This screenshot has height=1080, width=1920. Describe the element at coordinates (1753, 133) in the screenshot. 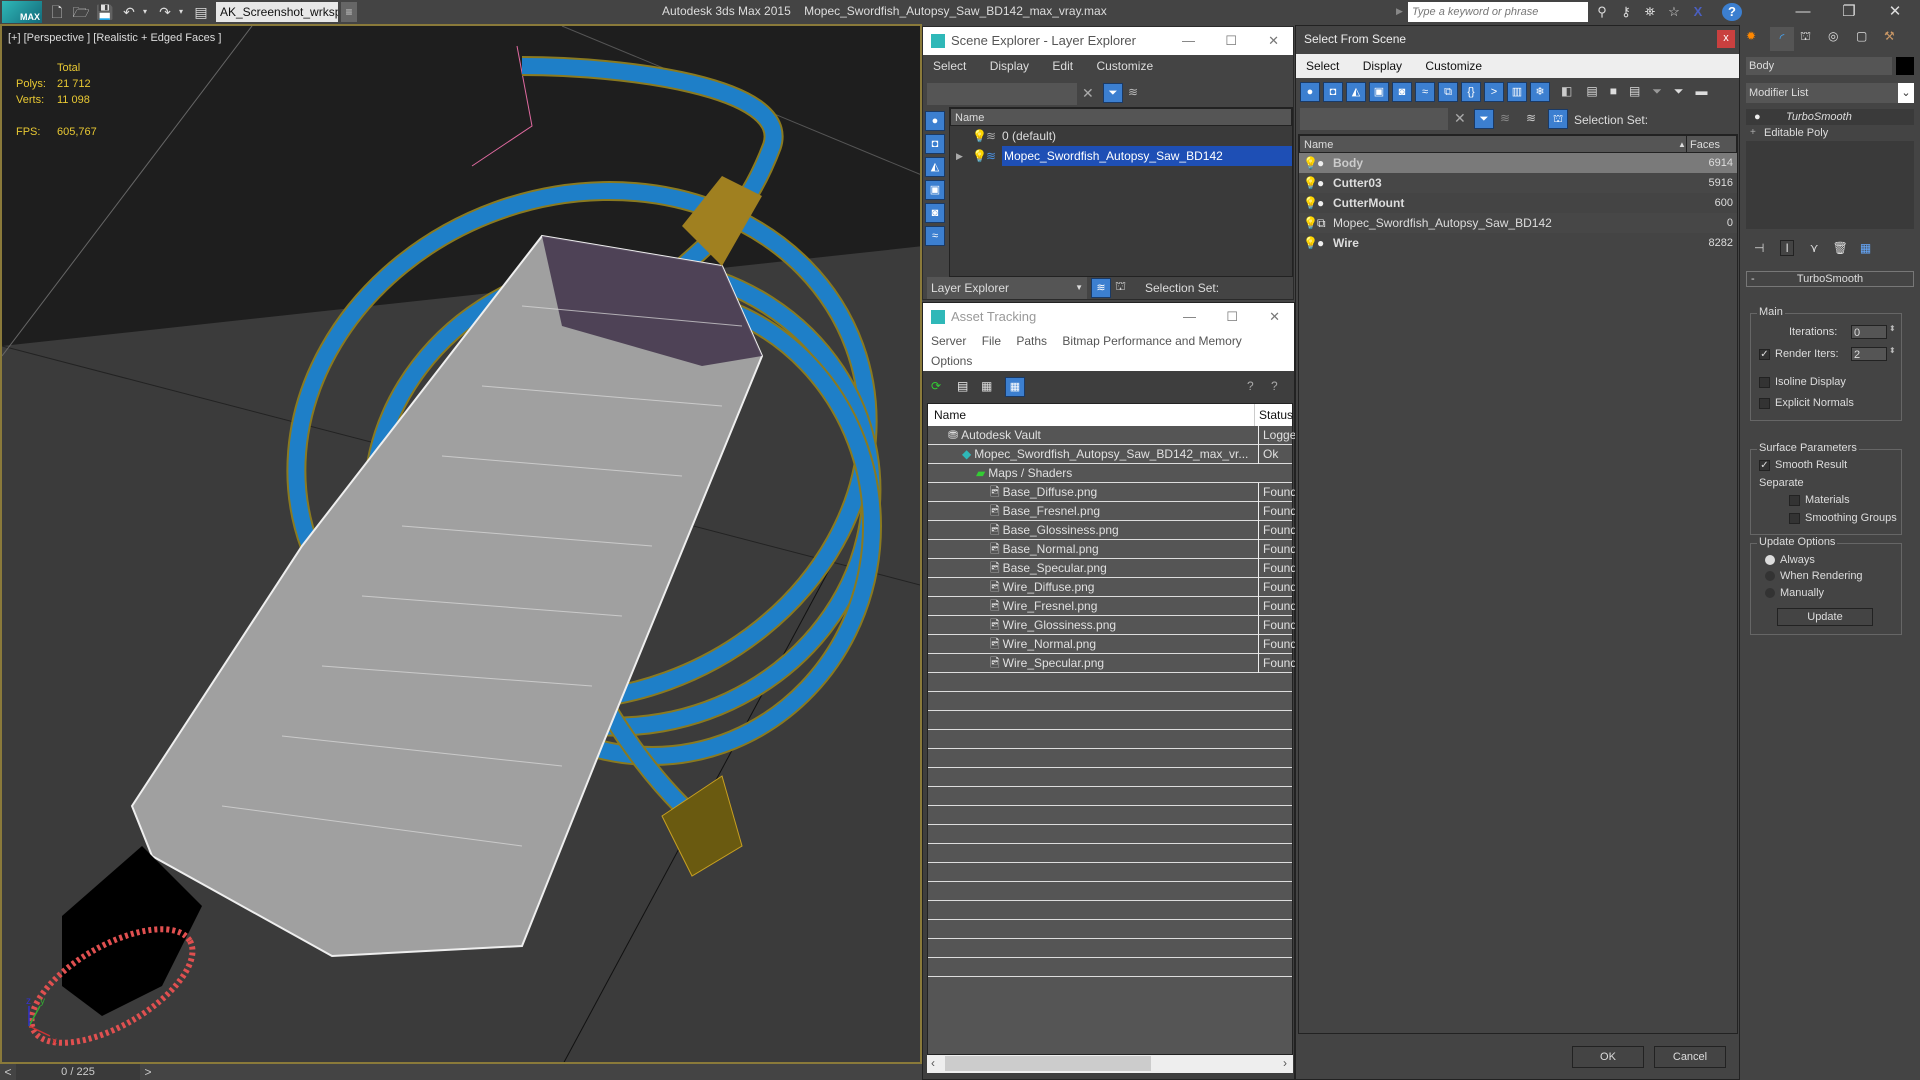

I see `expand-plus-icon: +` at that location.